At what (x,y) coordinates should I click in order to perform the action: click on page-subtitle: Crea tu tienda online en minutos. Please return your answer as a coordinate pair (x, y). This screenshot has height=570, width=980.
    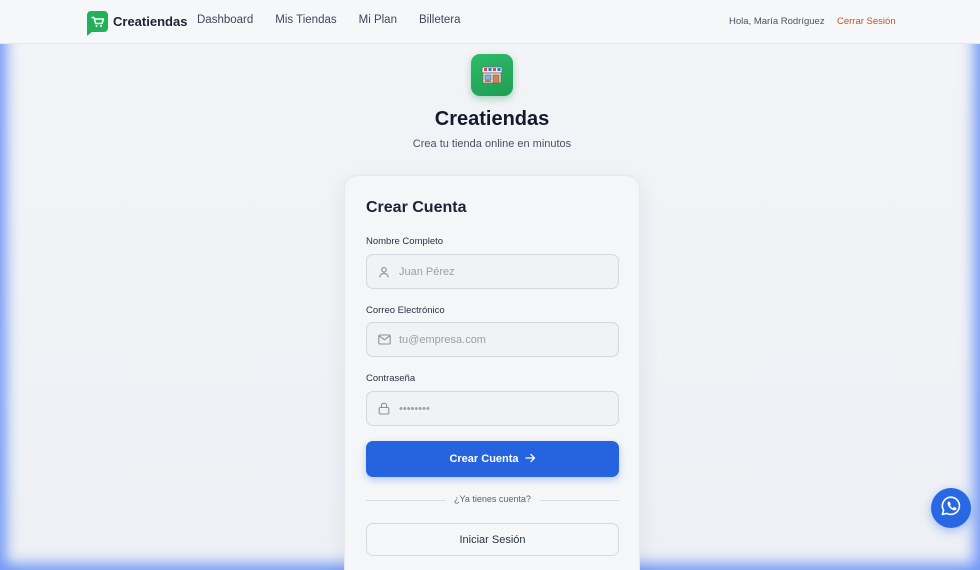
    Looking at the image, I should click on (492, 144).